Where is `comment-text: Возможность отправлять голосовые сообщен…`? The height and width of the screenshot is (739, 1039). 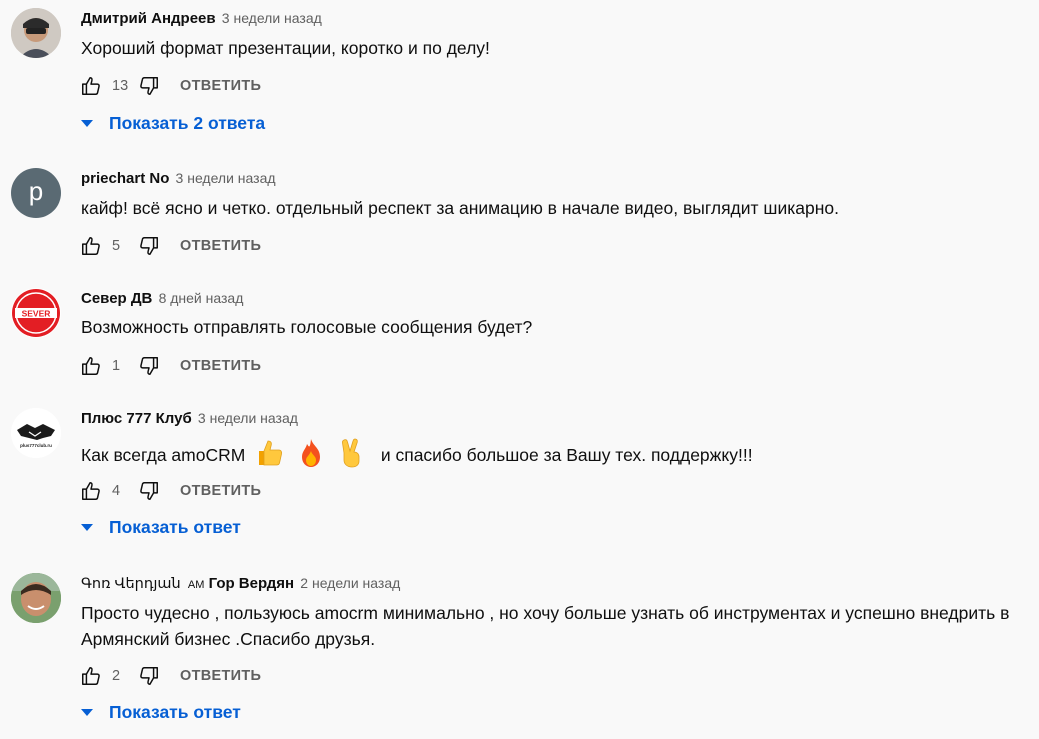
comment-text: Возможность отправлять голосовые сообщен… is located at coordinates (307, 327).